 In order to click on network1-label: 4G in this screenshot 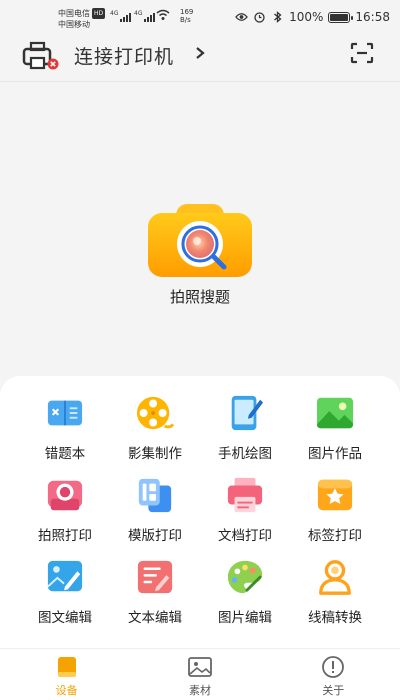, I will do `click(114, 13)`.